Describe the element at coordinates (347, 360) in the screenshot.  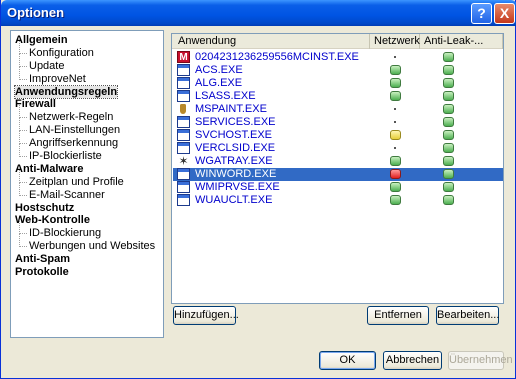
I see `ok-button: OK` at that location.